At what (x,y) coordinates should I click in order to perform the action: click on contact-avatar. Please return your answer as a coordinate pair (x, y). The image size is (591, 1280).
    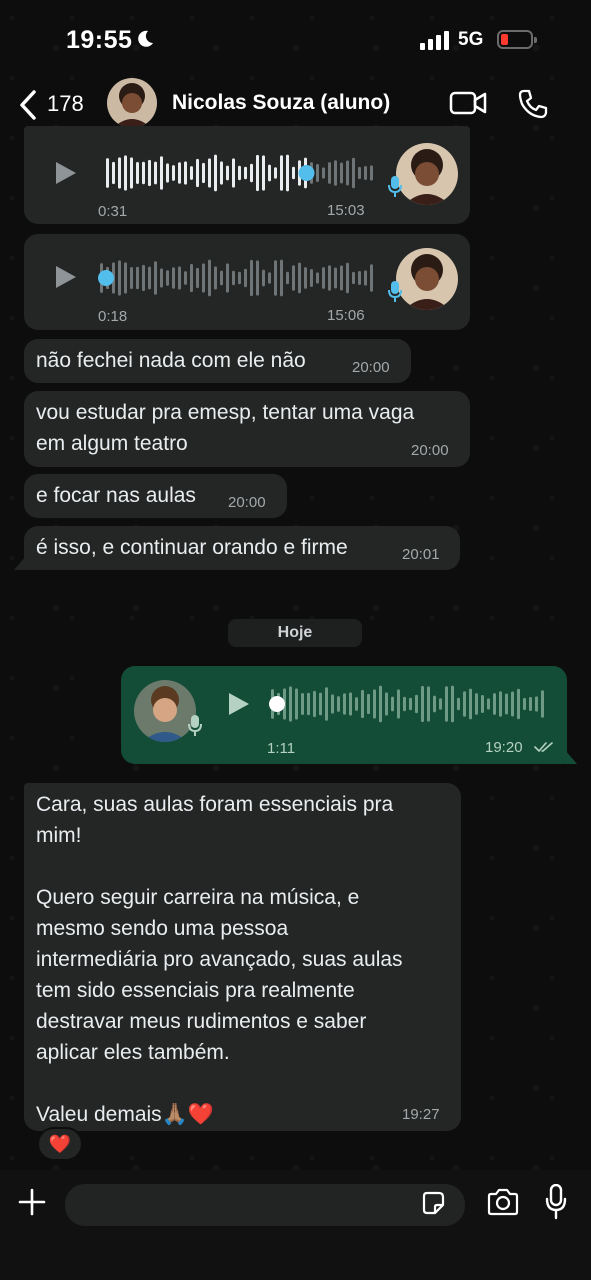
    Looking at the image, I should click on (132, 103).